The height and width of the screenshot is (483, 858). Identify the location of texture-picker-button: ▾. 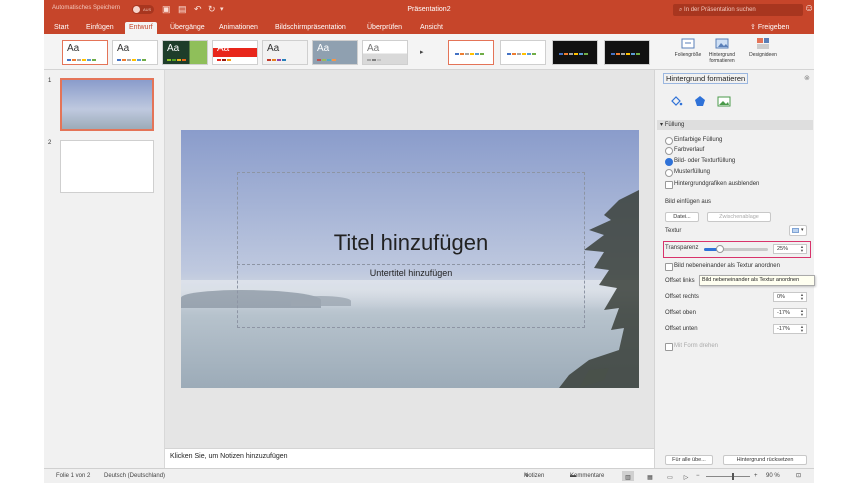
(798, 230).